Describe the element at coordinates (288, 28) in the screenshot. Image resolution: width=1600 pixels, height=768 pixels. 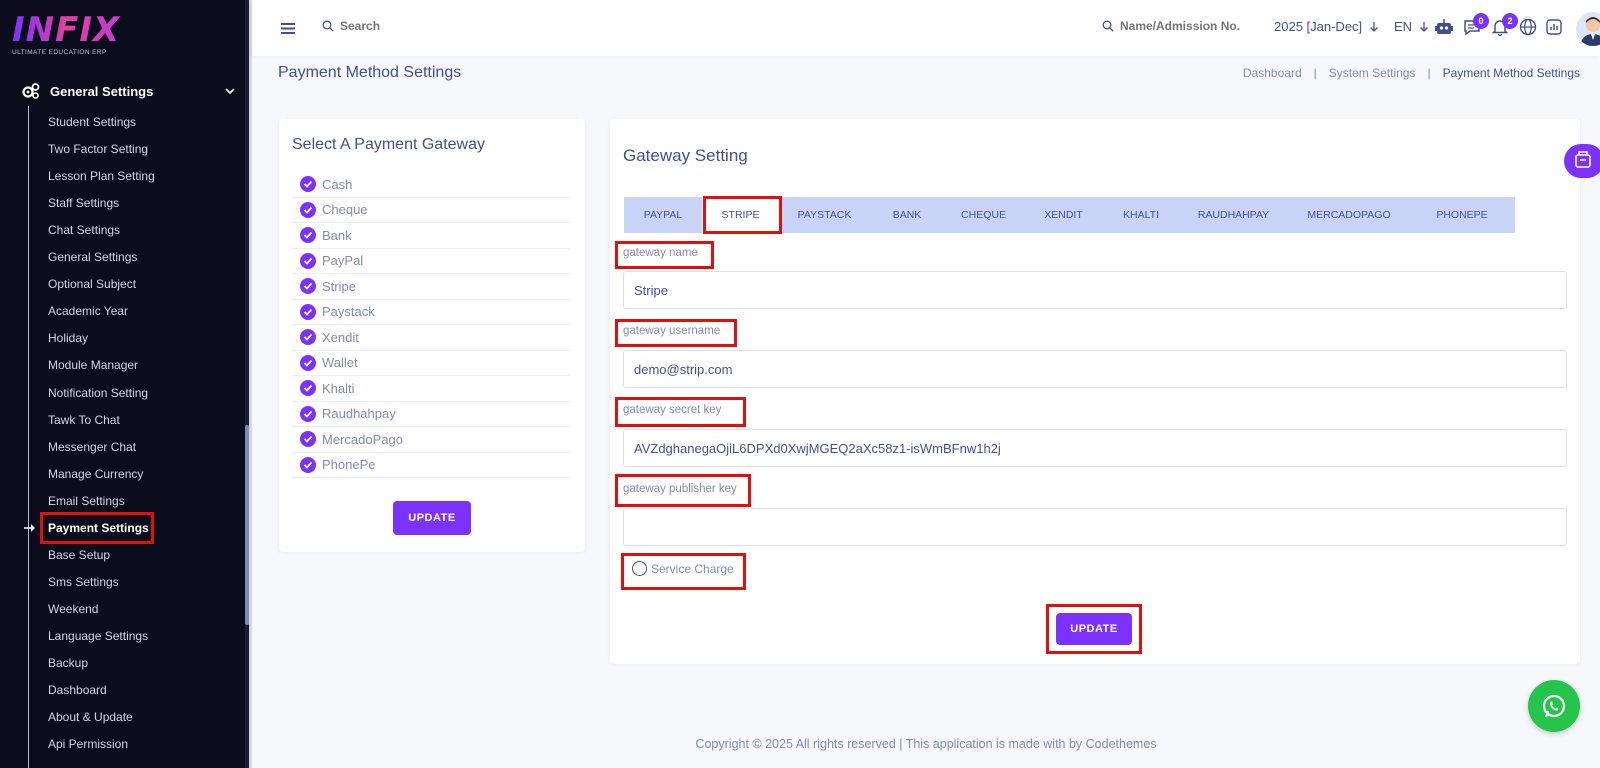
I see `menu-icon` at that location.